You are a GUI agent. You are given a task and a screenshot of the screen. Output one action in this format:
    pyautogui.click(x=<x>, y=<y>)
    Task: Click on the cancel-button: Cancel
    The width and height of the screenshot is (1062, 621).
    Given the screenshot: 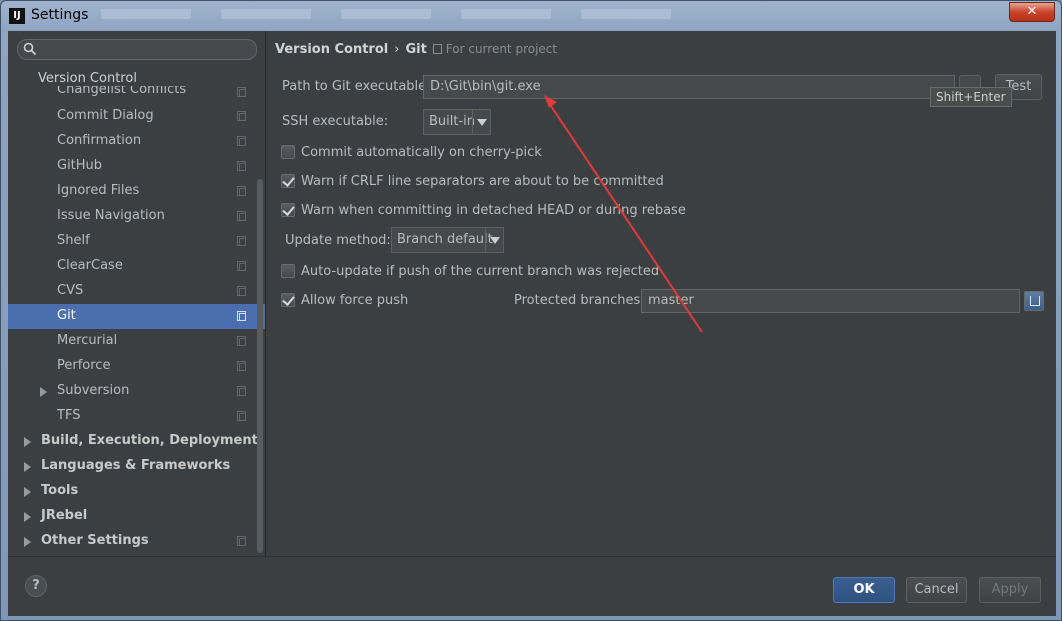 What is the action you would take?
    pyautogui.click(x=936, y=590)
    